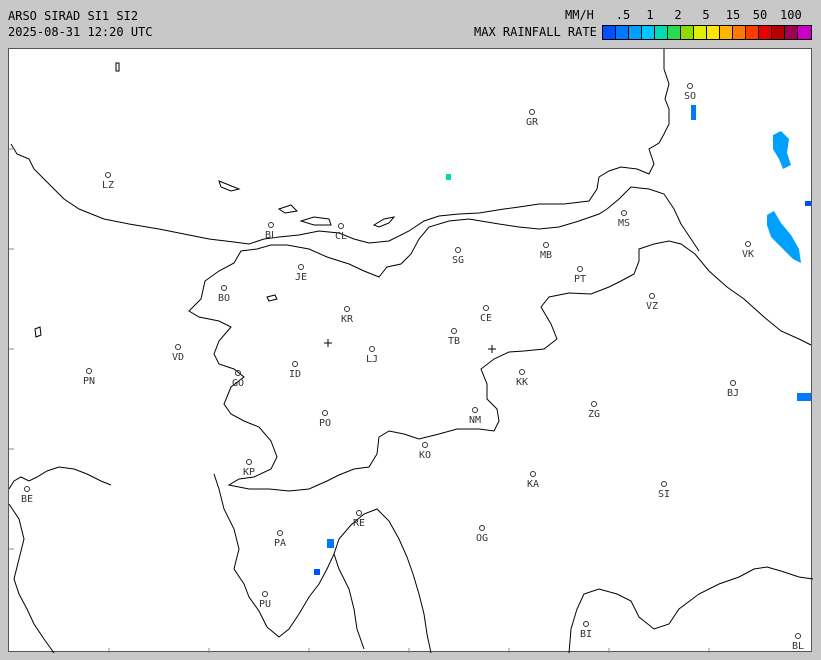 The height and width of the screenshot is (660, 821). What do you see at coordinates (359, 523) in the screenshot?
I see `station-label: RE` at bounding box center [359, 523].